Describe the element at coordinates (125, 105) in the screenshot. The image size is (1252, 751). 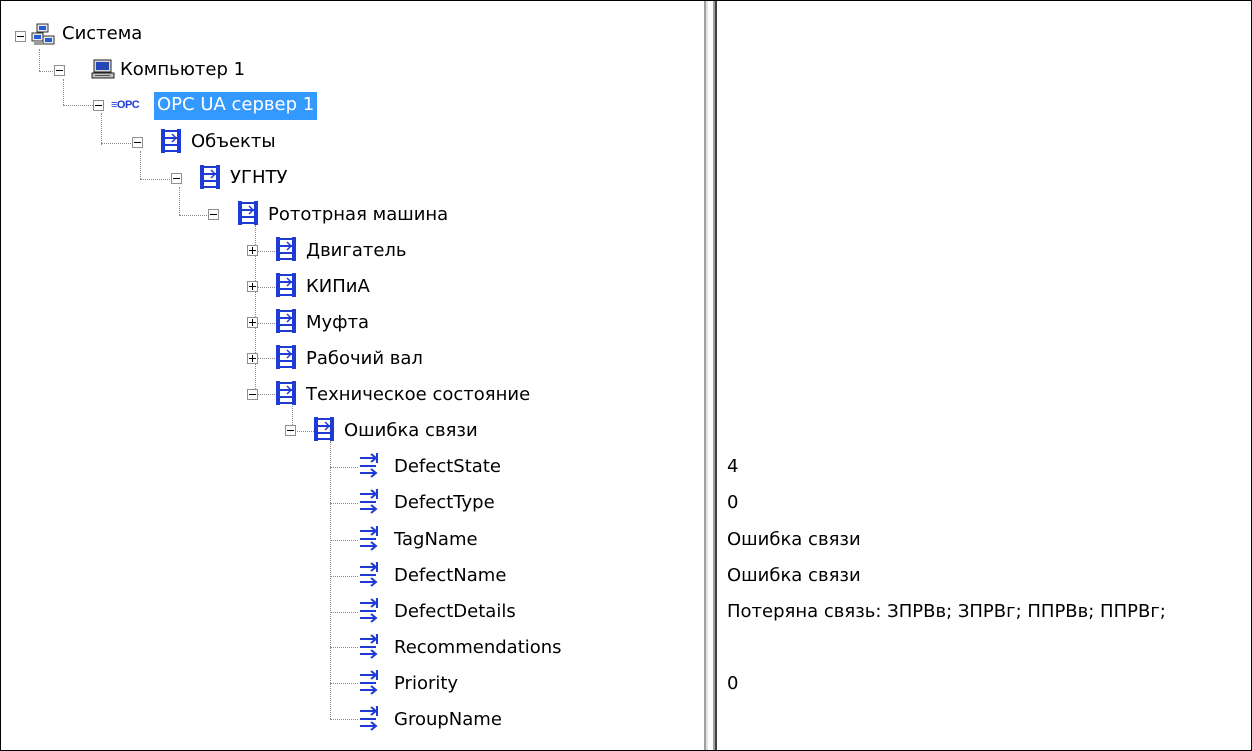
I see `opc-server-icon: ≡OPC` at that location.